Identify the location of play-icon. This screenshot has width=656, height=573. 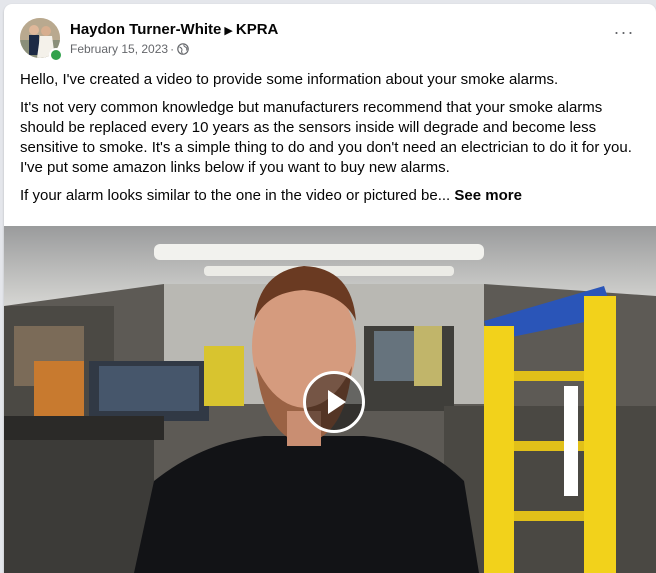
(337, 402).